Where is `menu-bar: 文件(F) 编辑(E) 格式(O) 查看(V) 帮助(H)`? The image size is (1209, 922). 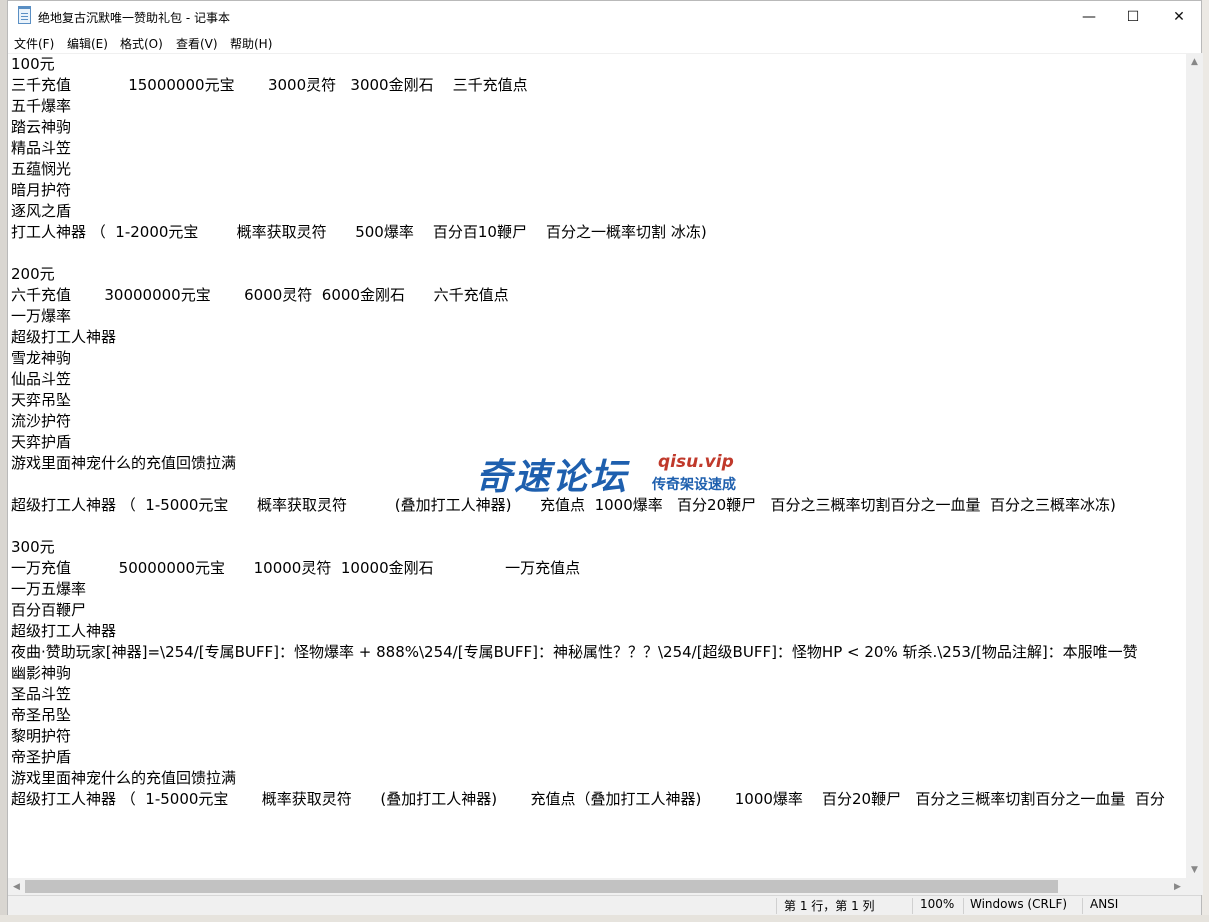
menu-bar: 文件(F) 编辑(E) 格式(O) 查看(V) 帮助(H) is located at coordinates (604, 43).